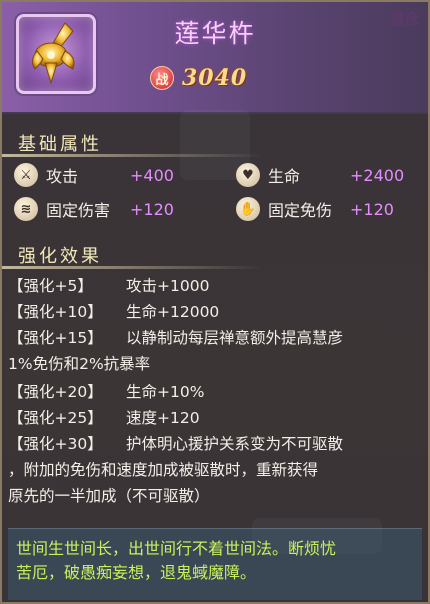 The image size is (430, 604). I want to click on base-attributes-title: 基础属性, so click(60, 144).